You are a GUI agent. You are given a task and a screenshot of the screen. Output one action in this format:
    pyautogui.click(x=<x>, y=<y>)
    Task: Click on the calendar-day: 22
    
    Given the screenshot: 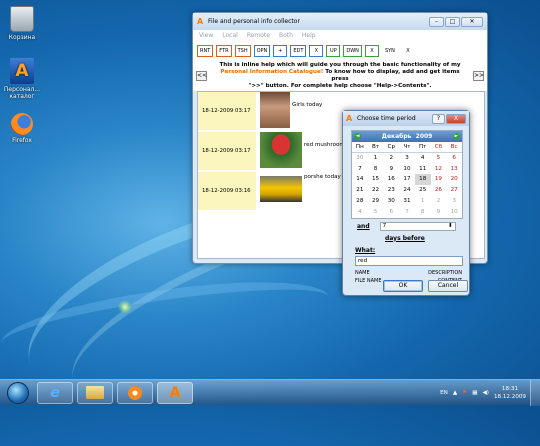 What is the action you would take?
    pyautogui.click(x=376, y=190)
    